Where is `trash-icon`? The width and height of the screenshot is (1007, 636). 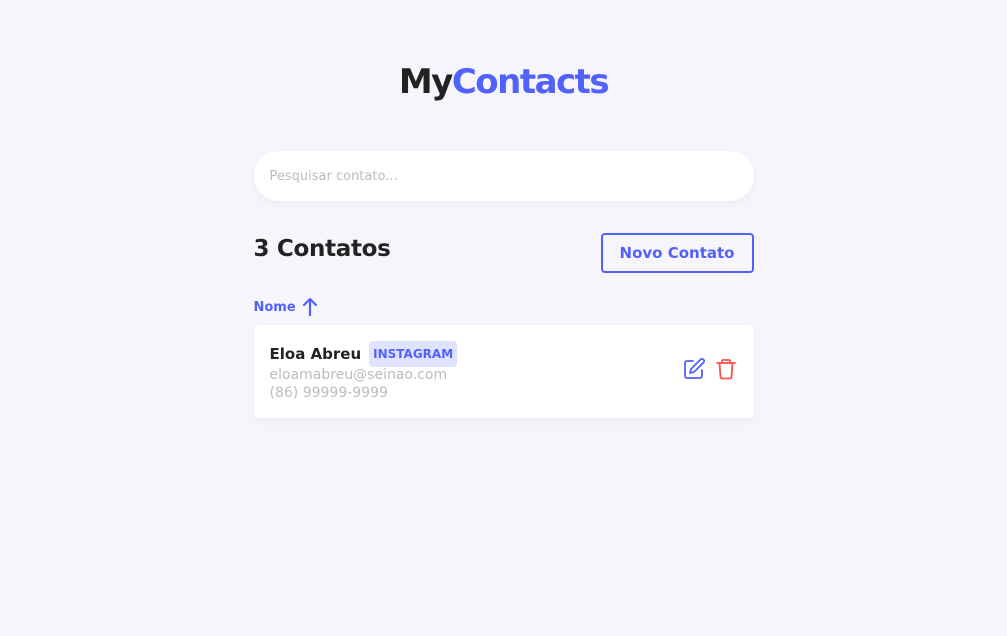
trash-icon is located at coordinates (725, 369).